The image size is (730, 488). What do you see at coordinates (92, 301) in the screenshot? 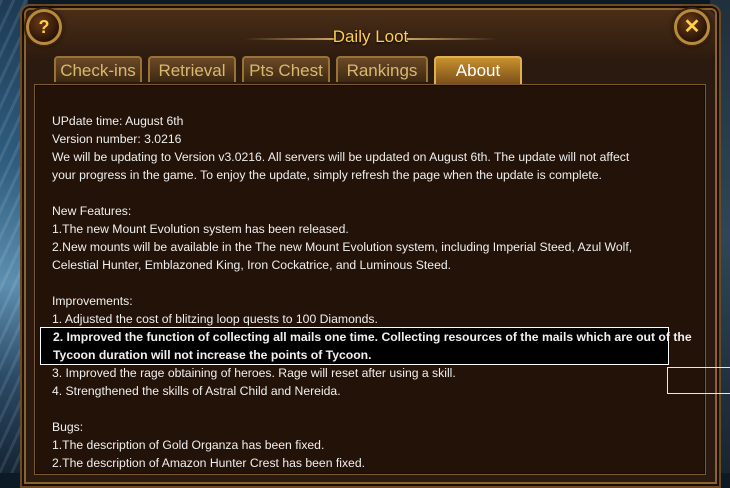
I see `improvements-heading: Improvements:` at bounding box center [92, 301].